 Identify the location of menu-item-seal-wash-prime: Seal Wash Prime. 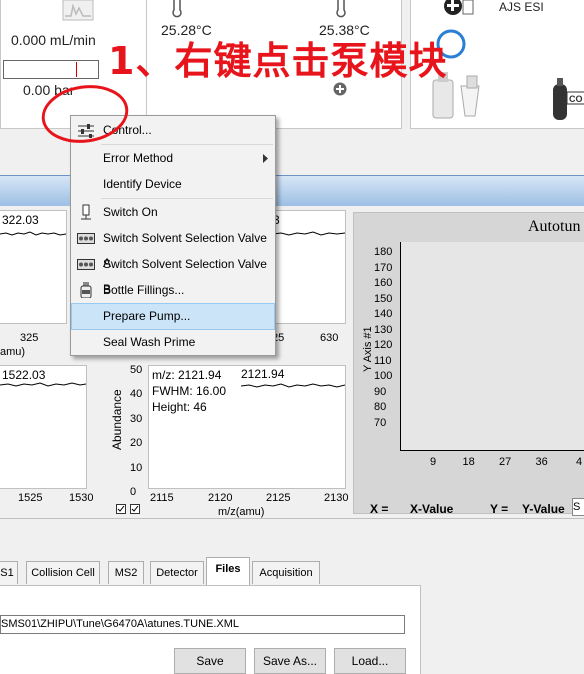
(173, 342).